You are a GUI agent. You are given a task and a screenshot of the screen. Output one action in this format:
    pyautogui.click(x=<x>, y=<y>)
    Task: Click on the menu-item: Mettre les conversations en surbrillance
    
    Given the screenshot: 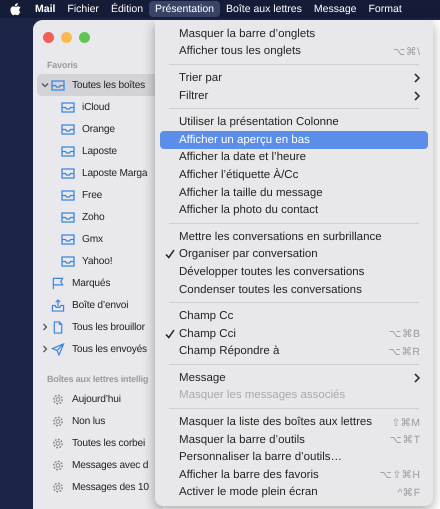 What is the action you would take?
    pyautogui.click(x=294, y=237)
    